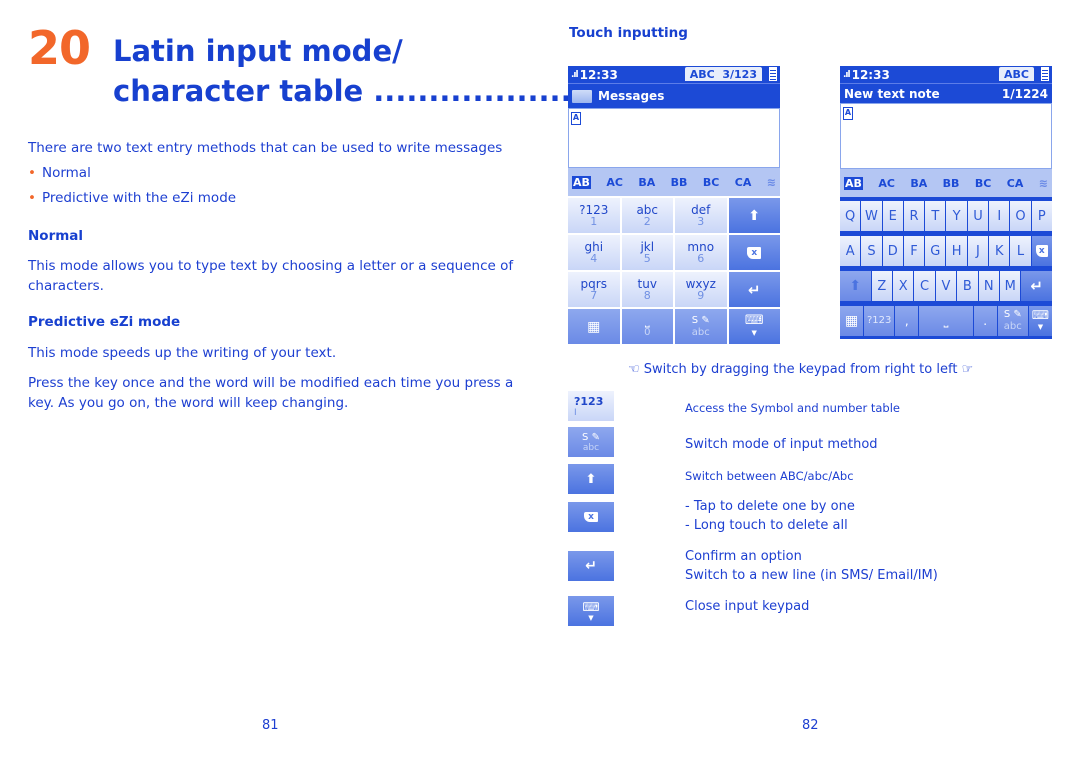  What do you see at coordinates (935, 251) in the screenshot?
I see `key-g: G` at bounding box center [935, 251].